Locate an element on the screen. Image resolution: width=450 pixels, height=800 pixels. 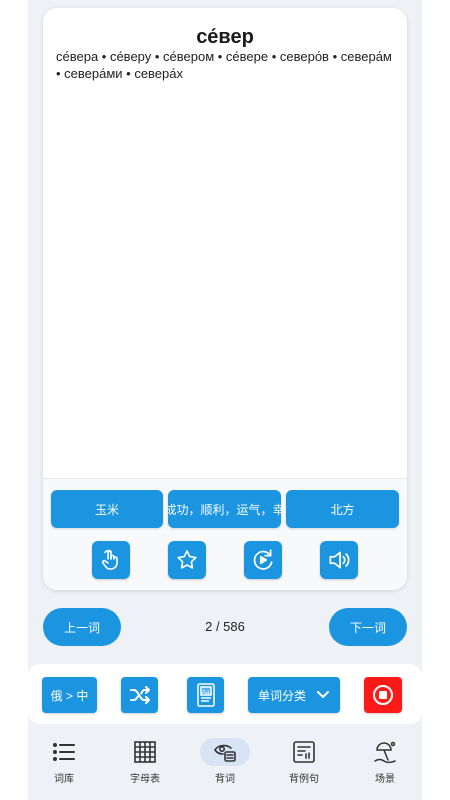
answer-option-2: 成功，顺利，运气，幸 is located at coordinates (224, 509).